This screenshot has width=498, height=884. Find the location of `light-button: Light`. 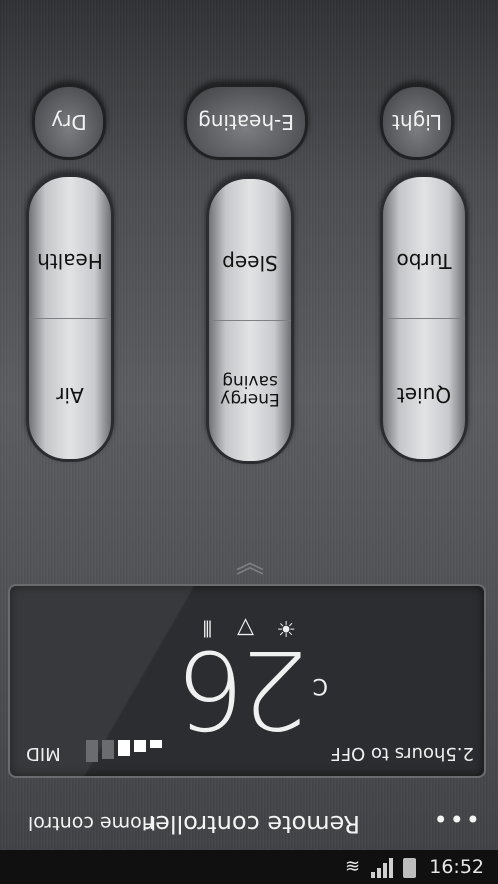

light-button: Light is located at coordinates (417, 122).